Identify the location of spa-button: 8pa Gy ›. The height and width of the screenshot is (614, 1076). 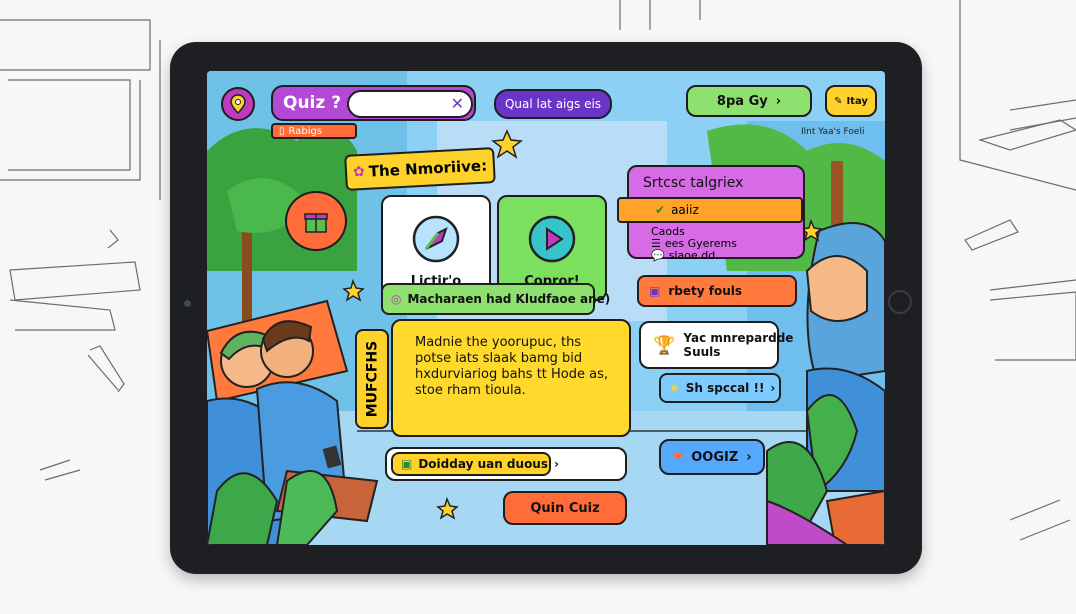
(749, 101).